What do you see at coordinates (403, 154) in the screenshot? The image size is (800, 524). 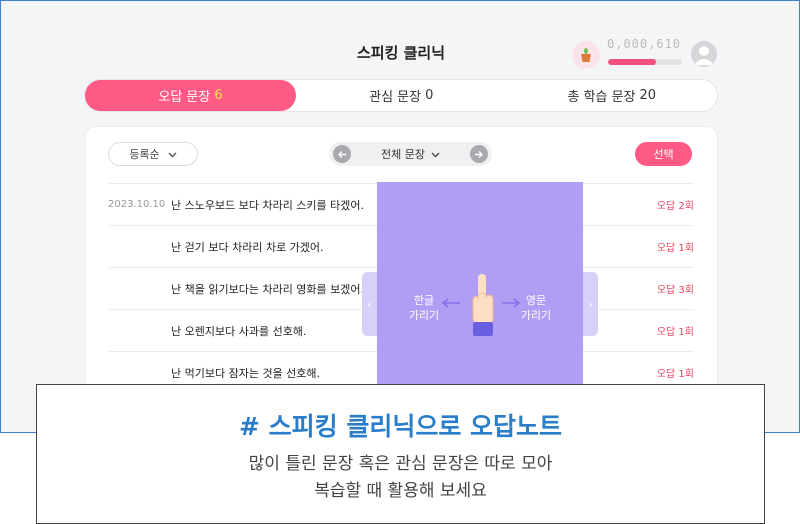 I see `filter-label: 전체 문장` at bounding box center [403, 154].